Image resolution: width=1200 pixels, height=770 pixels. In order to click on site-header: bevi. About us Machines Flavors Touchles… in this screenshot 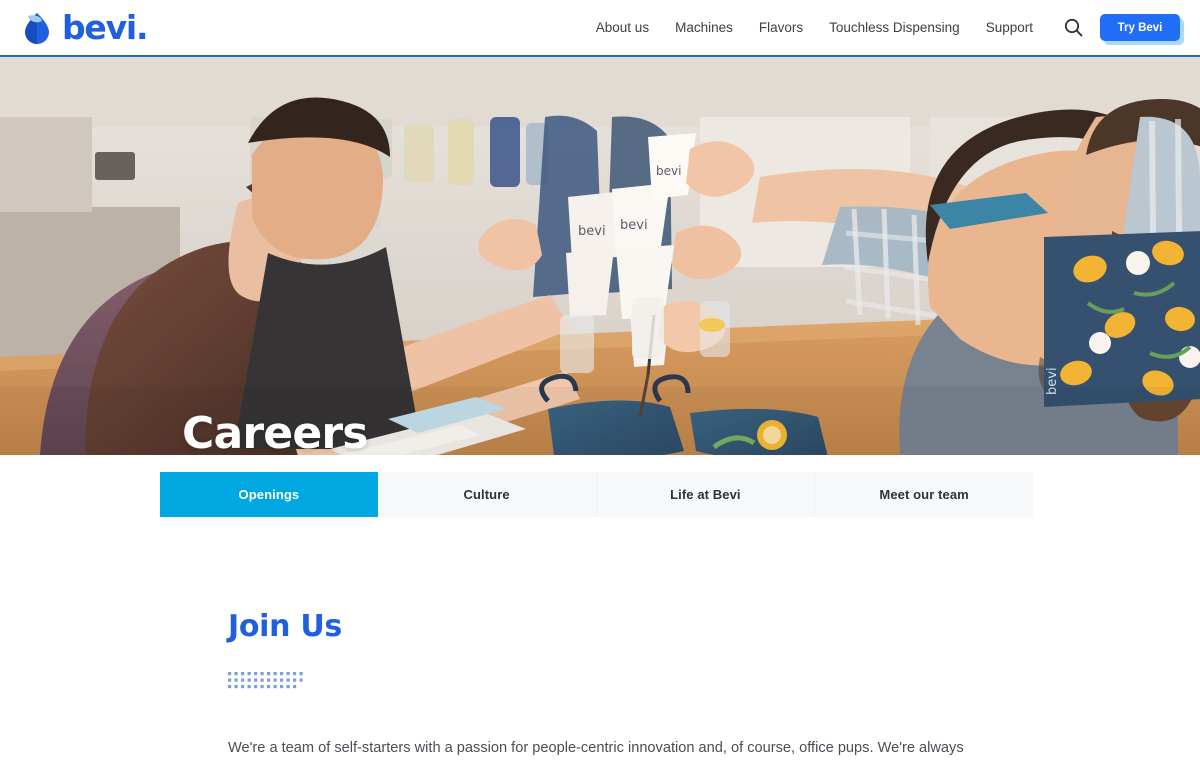, I will do `click(600, 28)`.